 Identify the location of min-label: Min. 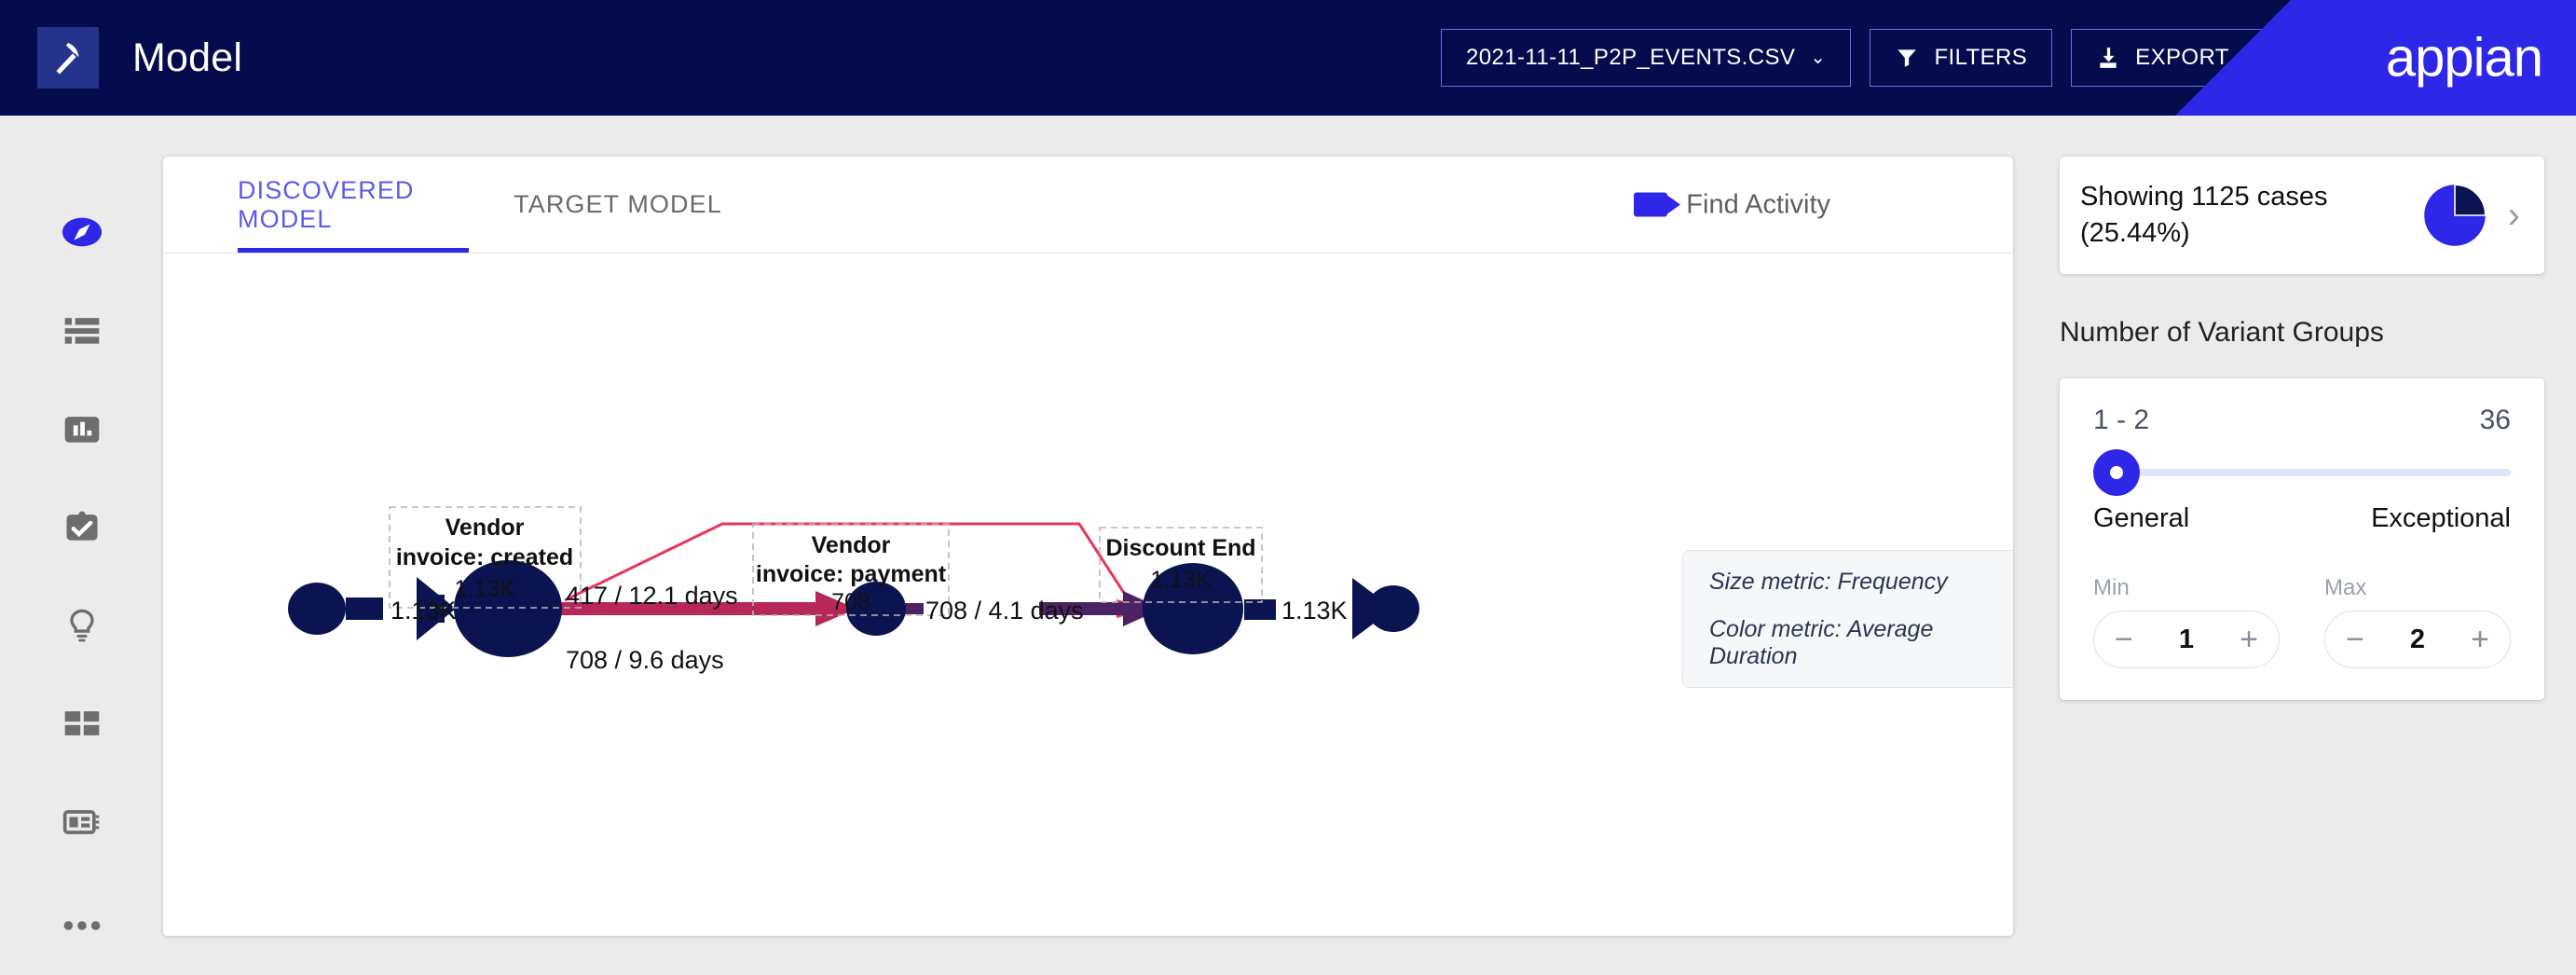
(2111, 587).